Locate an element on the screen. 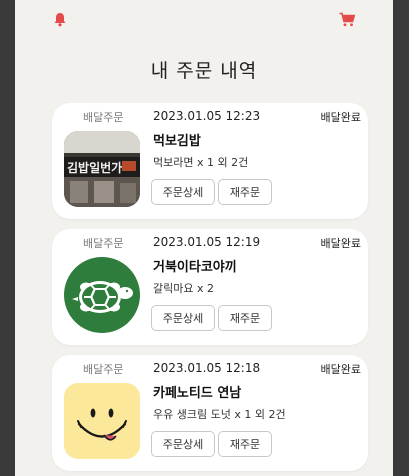 The height and width of the screenshot is (476, 409). smiley-logo-icon is located at coordinates (102, 421).